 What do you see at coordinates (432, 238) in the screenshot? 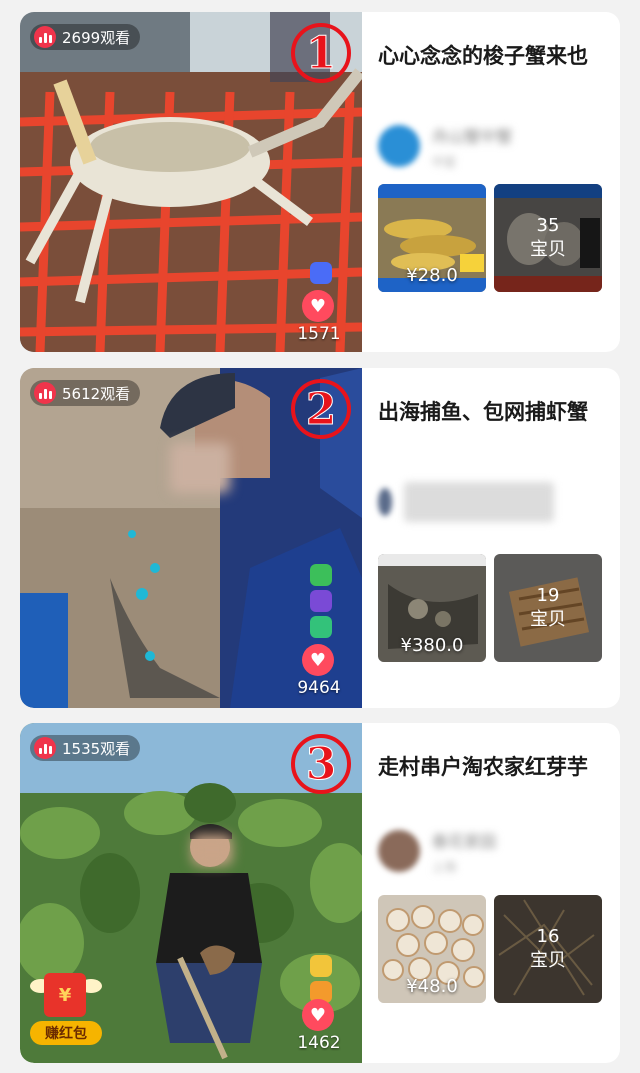
I see `product-thumbnail: ¥28.0` at bounding box center [432, 238].